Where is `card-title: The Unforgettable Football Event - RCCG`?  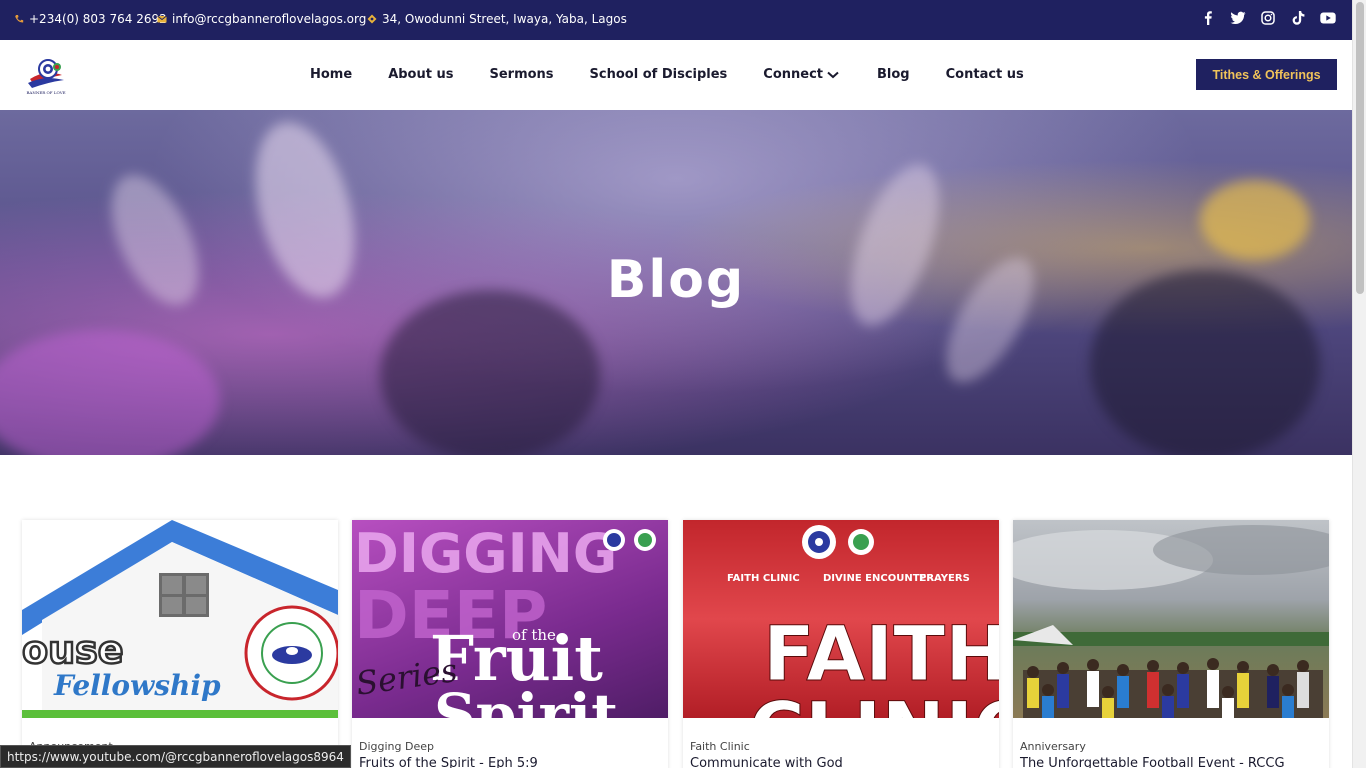
card-title: The Unforgettable Football Event - RCCG is located at coordinates (1152, 762).